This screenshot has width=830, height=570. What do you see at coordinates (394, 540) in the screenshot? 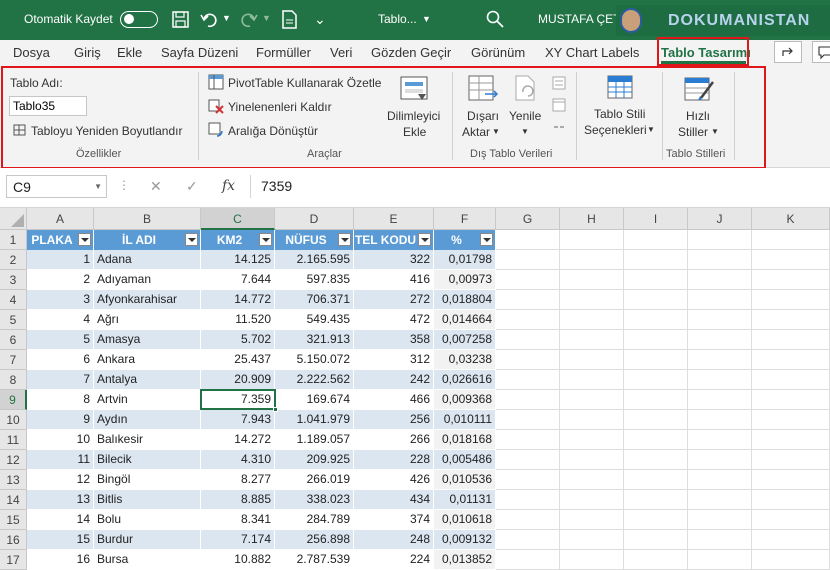
I see `table-cell: 248` at bounding box center [394, 540].